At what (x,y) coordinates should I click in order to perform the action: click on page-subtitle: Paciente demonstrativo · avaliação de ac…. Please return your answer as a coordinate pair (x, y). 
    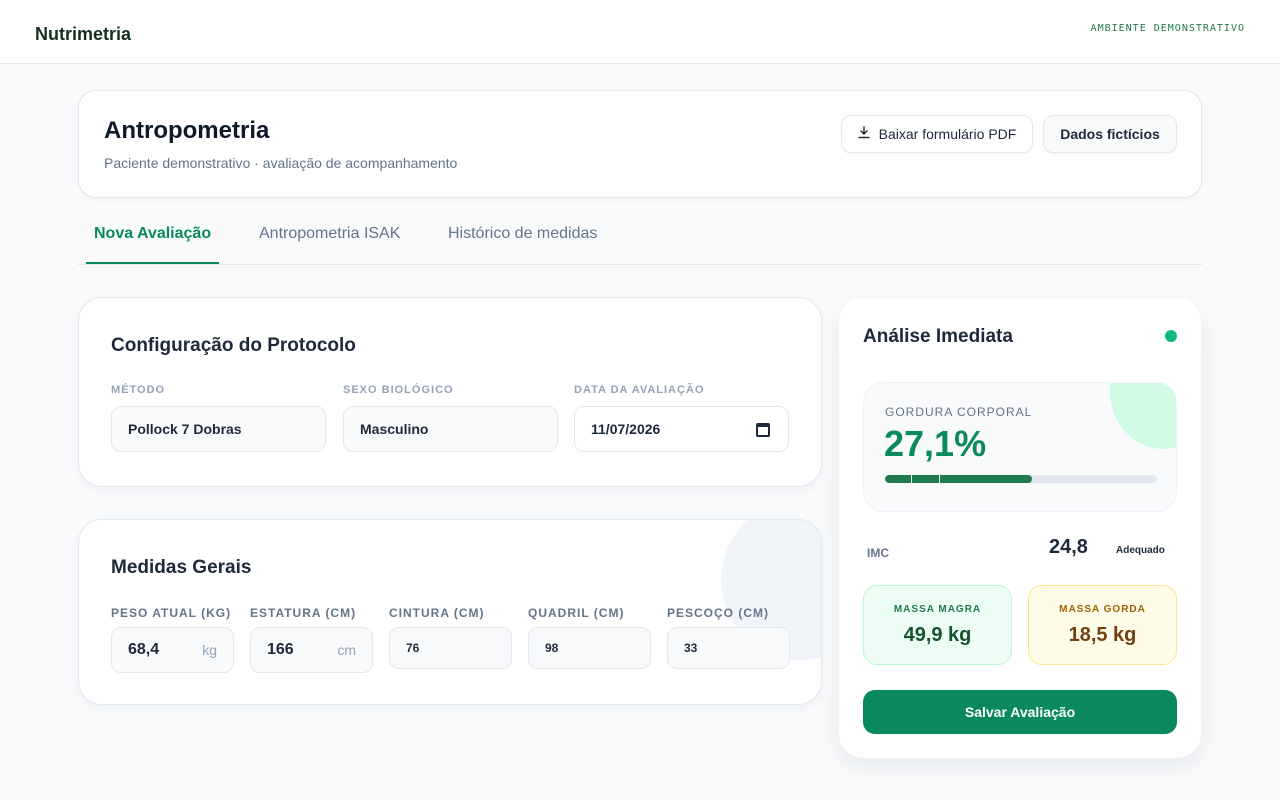
    Looking at the image, I should click on (281, 163).